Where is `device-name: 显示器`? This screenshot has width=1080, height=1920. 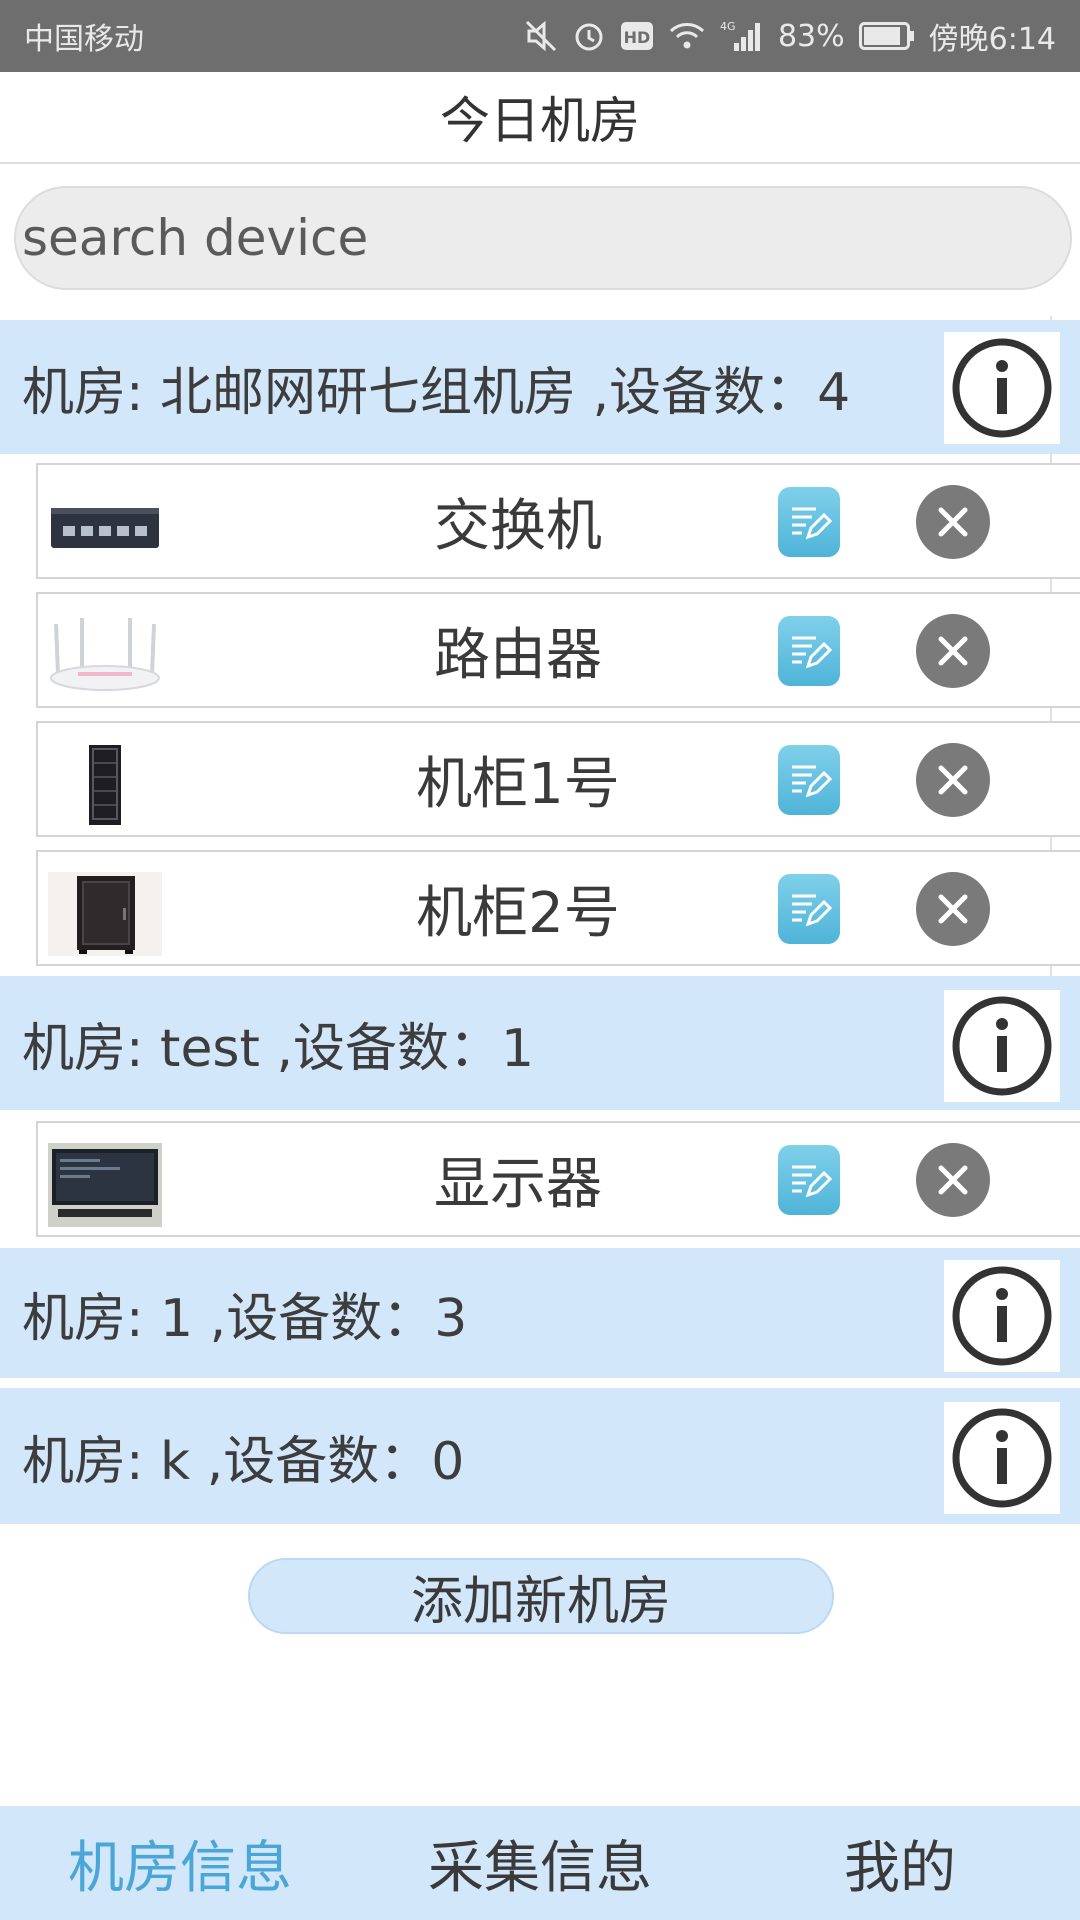 device-name: 显示器 is located at coordinates (518, 1184).